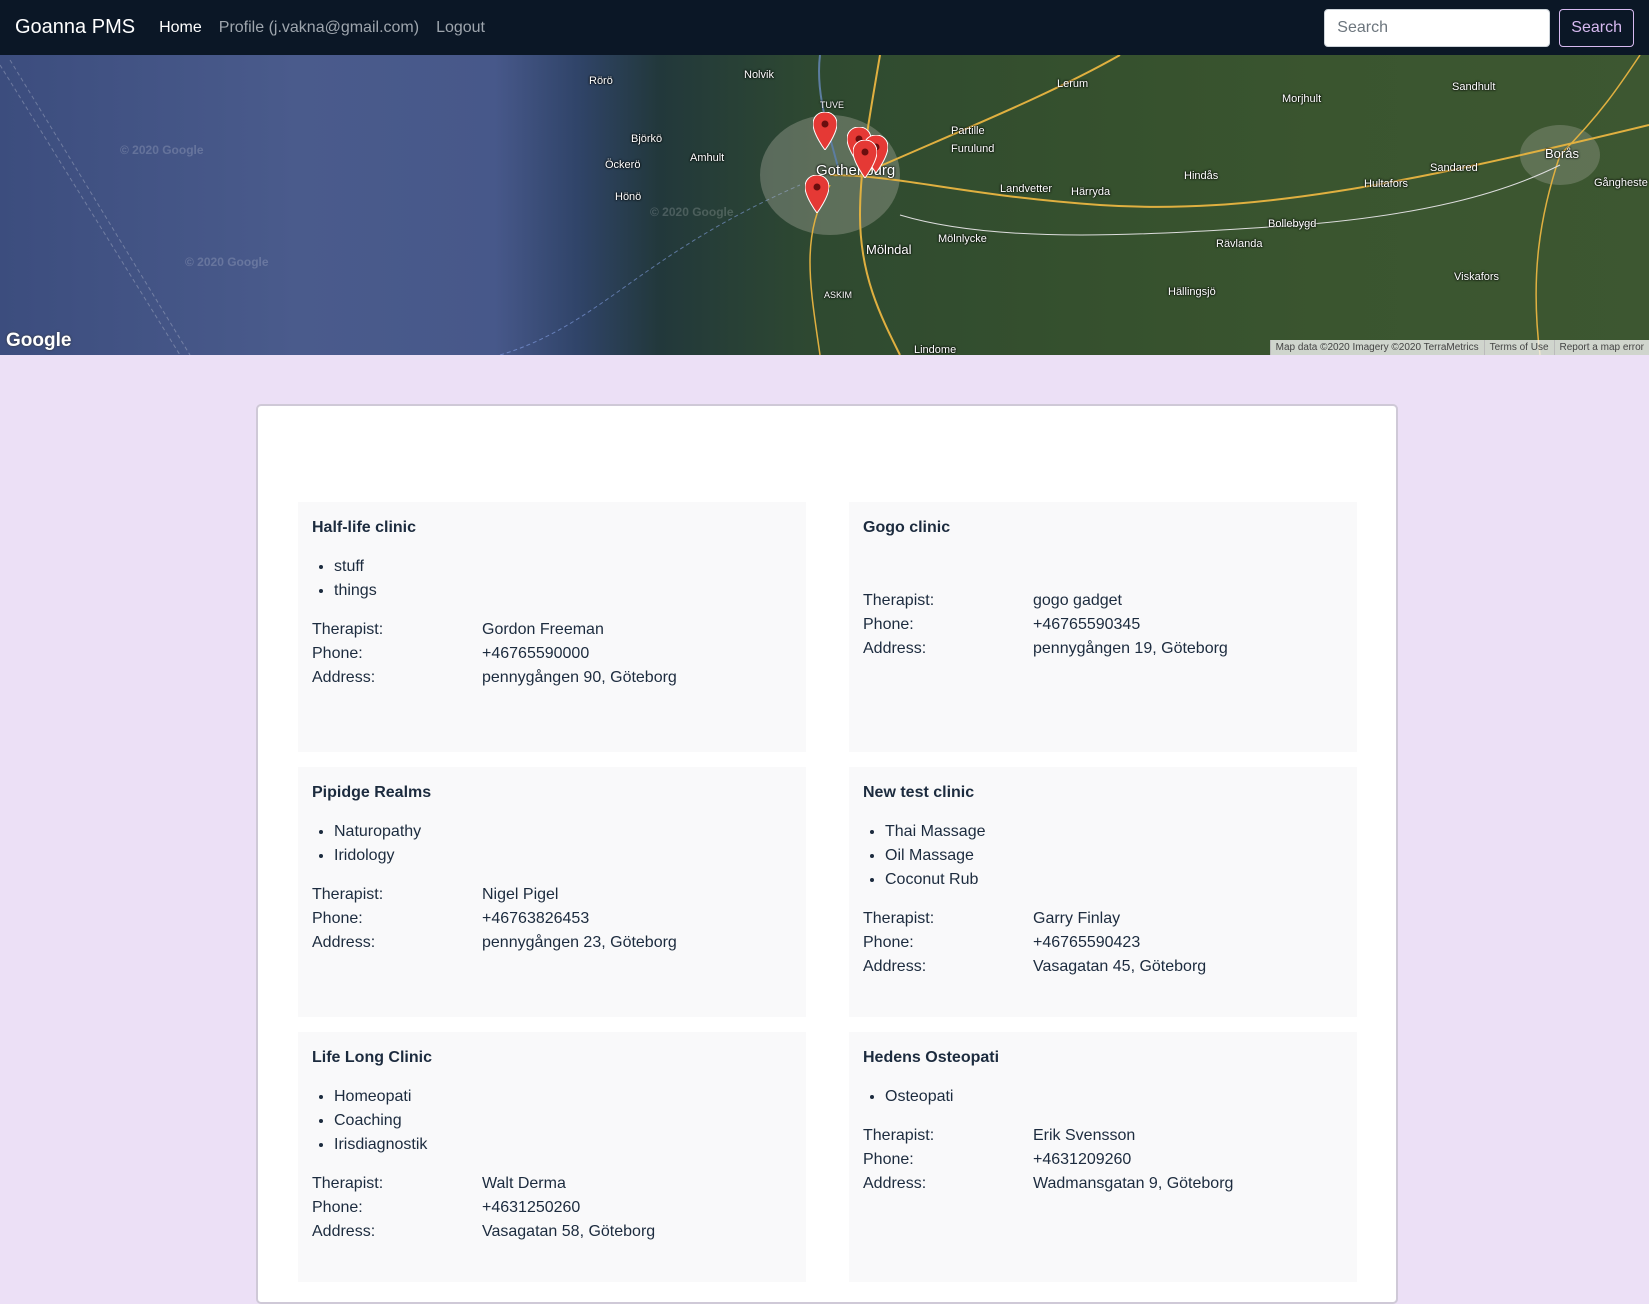 This screenshot has height=1304, width=1649. Describe the element at coordinates (1114, 1097) in the screenshot. I see `service-item: Osteopati` at that location.